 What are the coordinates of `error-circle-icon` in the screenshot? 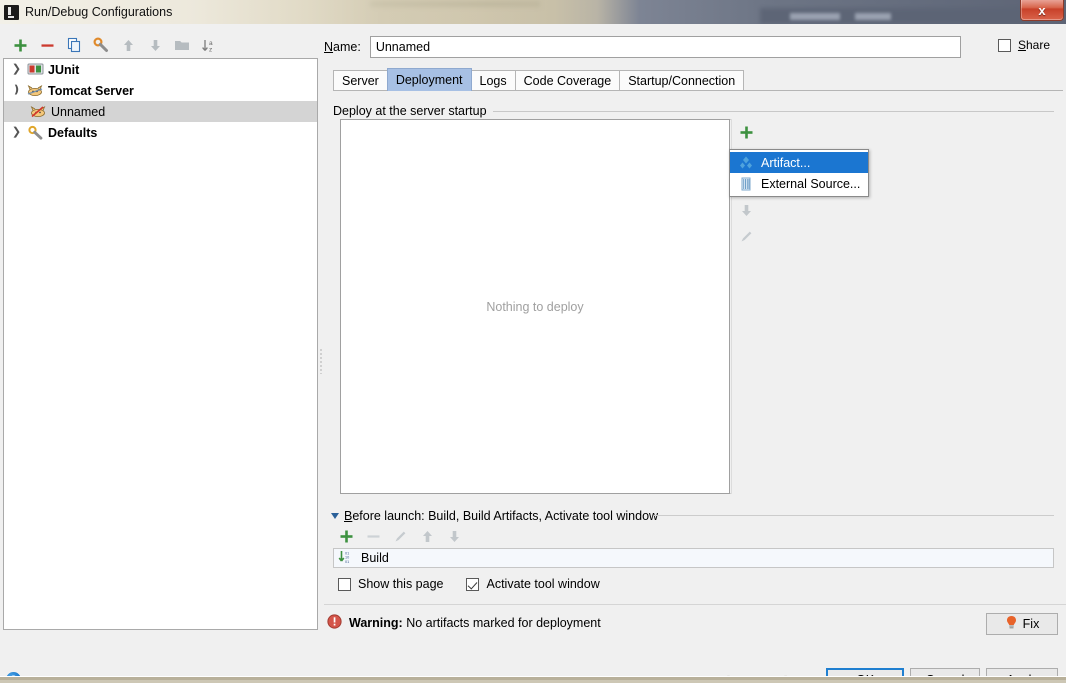 It's located at (334, 623).